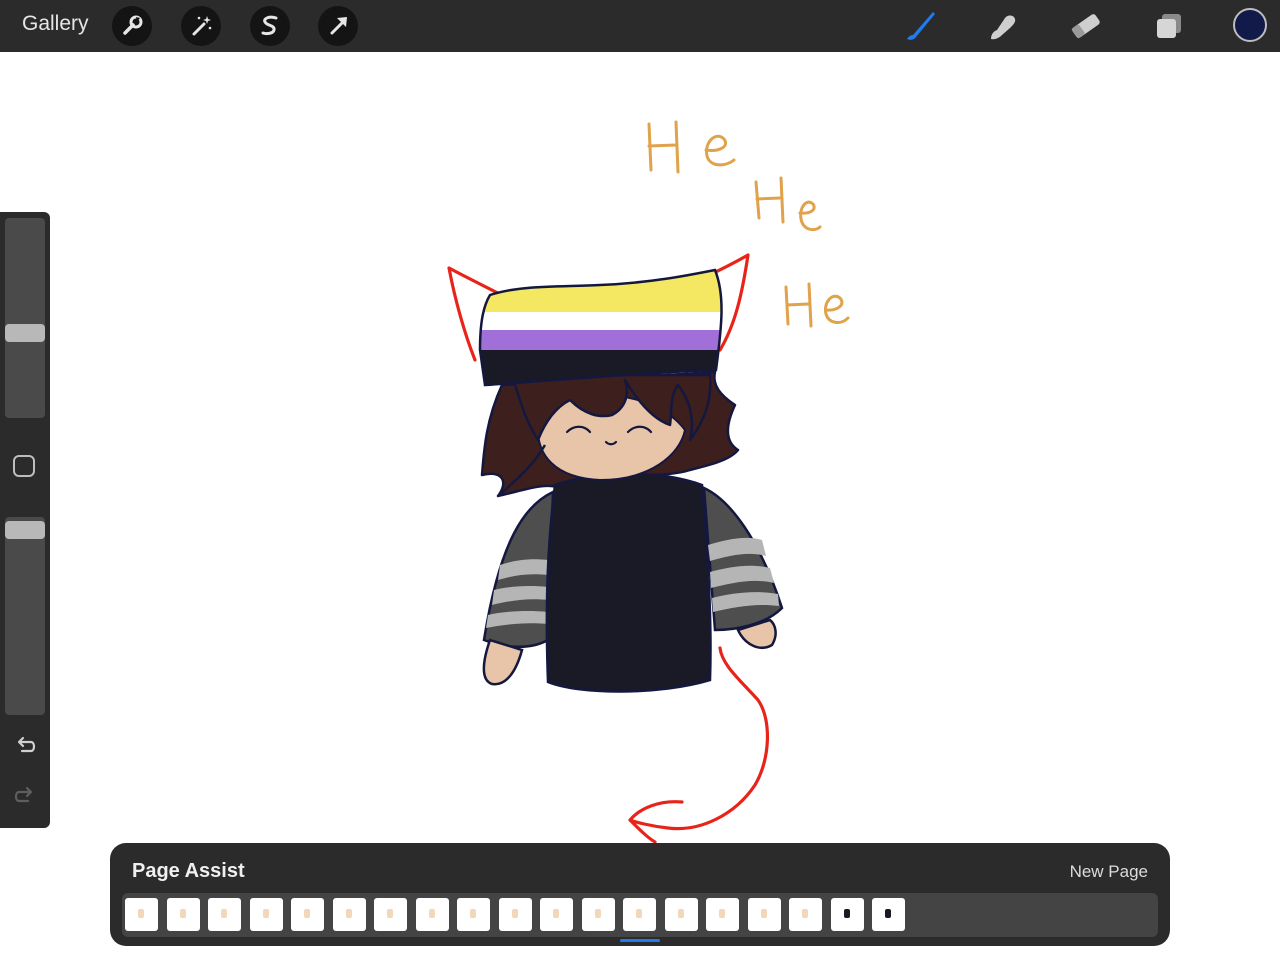 This screenshot has width=1280, height=965. I want to click on magic-wand-icon, so click(201, 26).